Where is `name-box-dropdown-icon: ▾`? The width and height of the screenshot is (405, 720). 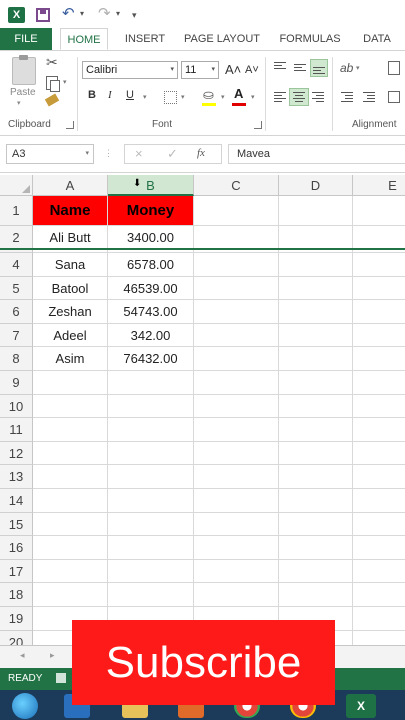
name-box-dropdown-icon: ▾ is located at coordinates (87, 154).